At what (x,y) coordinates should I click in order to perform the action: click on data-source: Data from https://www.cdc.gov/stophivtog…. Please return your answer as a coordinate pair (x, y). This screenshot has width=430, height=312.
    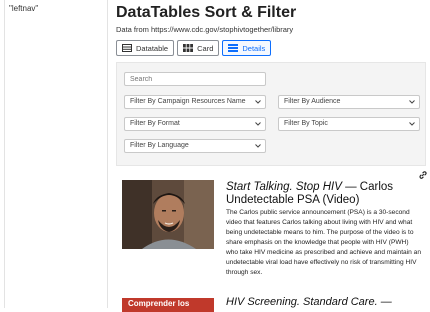
    Looking at the image, I should click on (205, 29).